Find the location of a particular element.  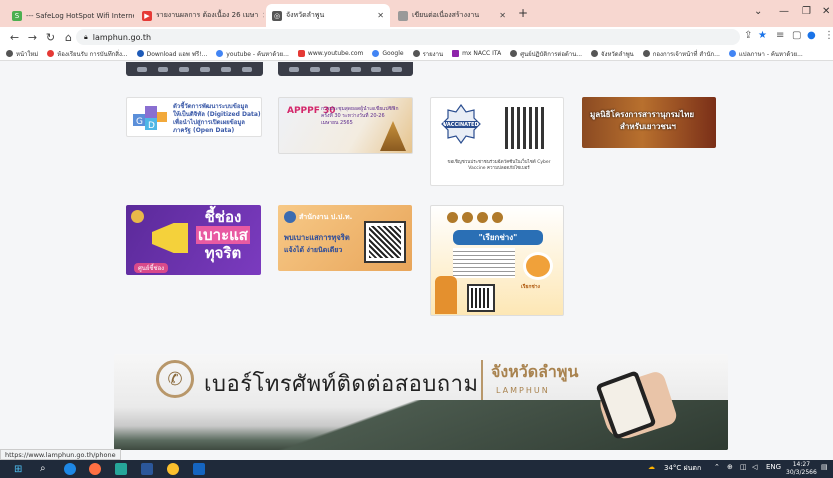

tab-label: เขียนต่อเนื่องสร้างงาน is located at coordinates (446, 15).